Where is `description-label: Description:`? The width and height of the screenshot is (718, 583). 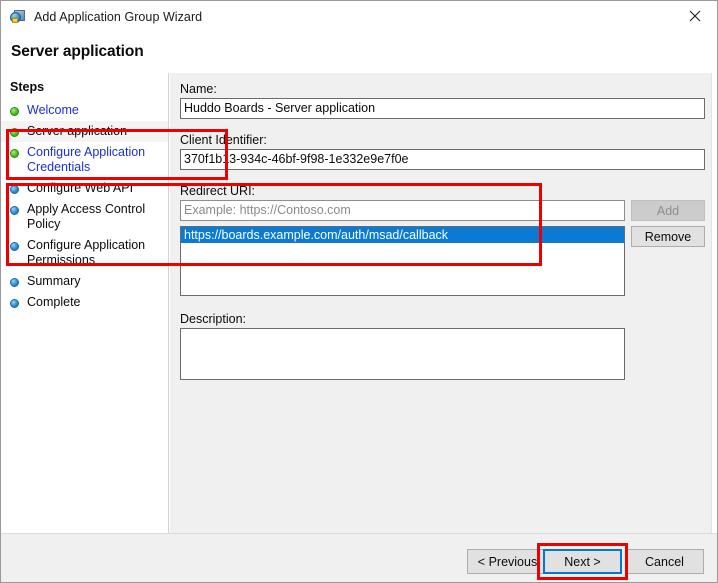 description-label: Description: is located at coordinates (213, 319).